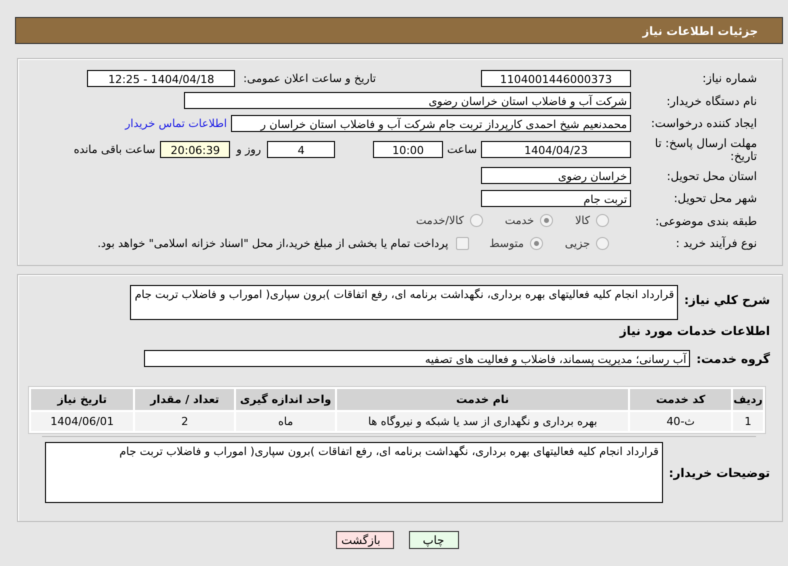 This screenshot has height=566, width=788. What do you see at coordinates (273, 243) in the screenshot?
I see `option-label: پرداخت تمام یا بخشی از مبلغ خرید،از محل "اسناد خزانه اسلامی" خواهد بود.` at bounding box center [273, 243].